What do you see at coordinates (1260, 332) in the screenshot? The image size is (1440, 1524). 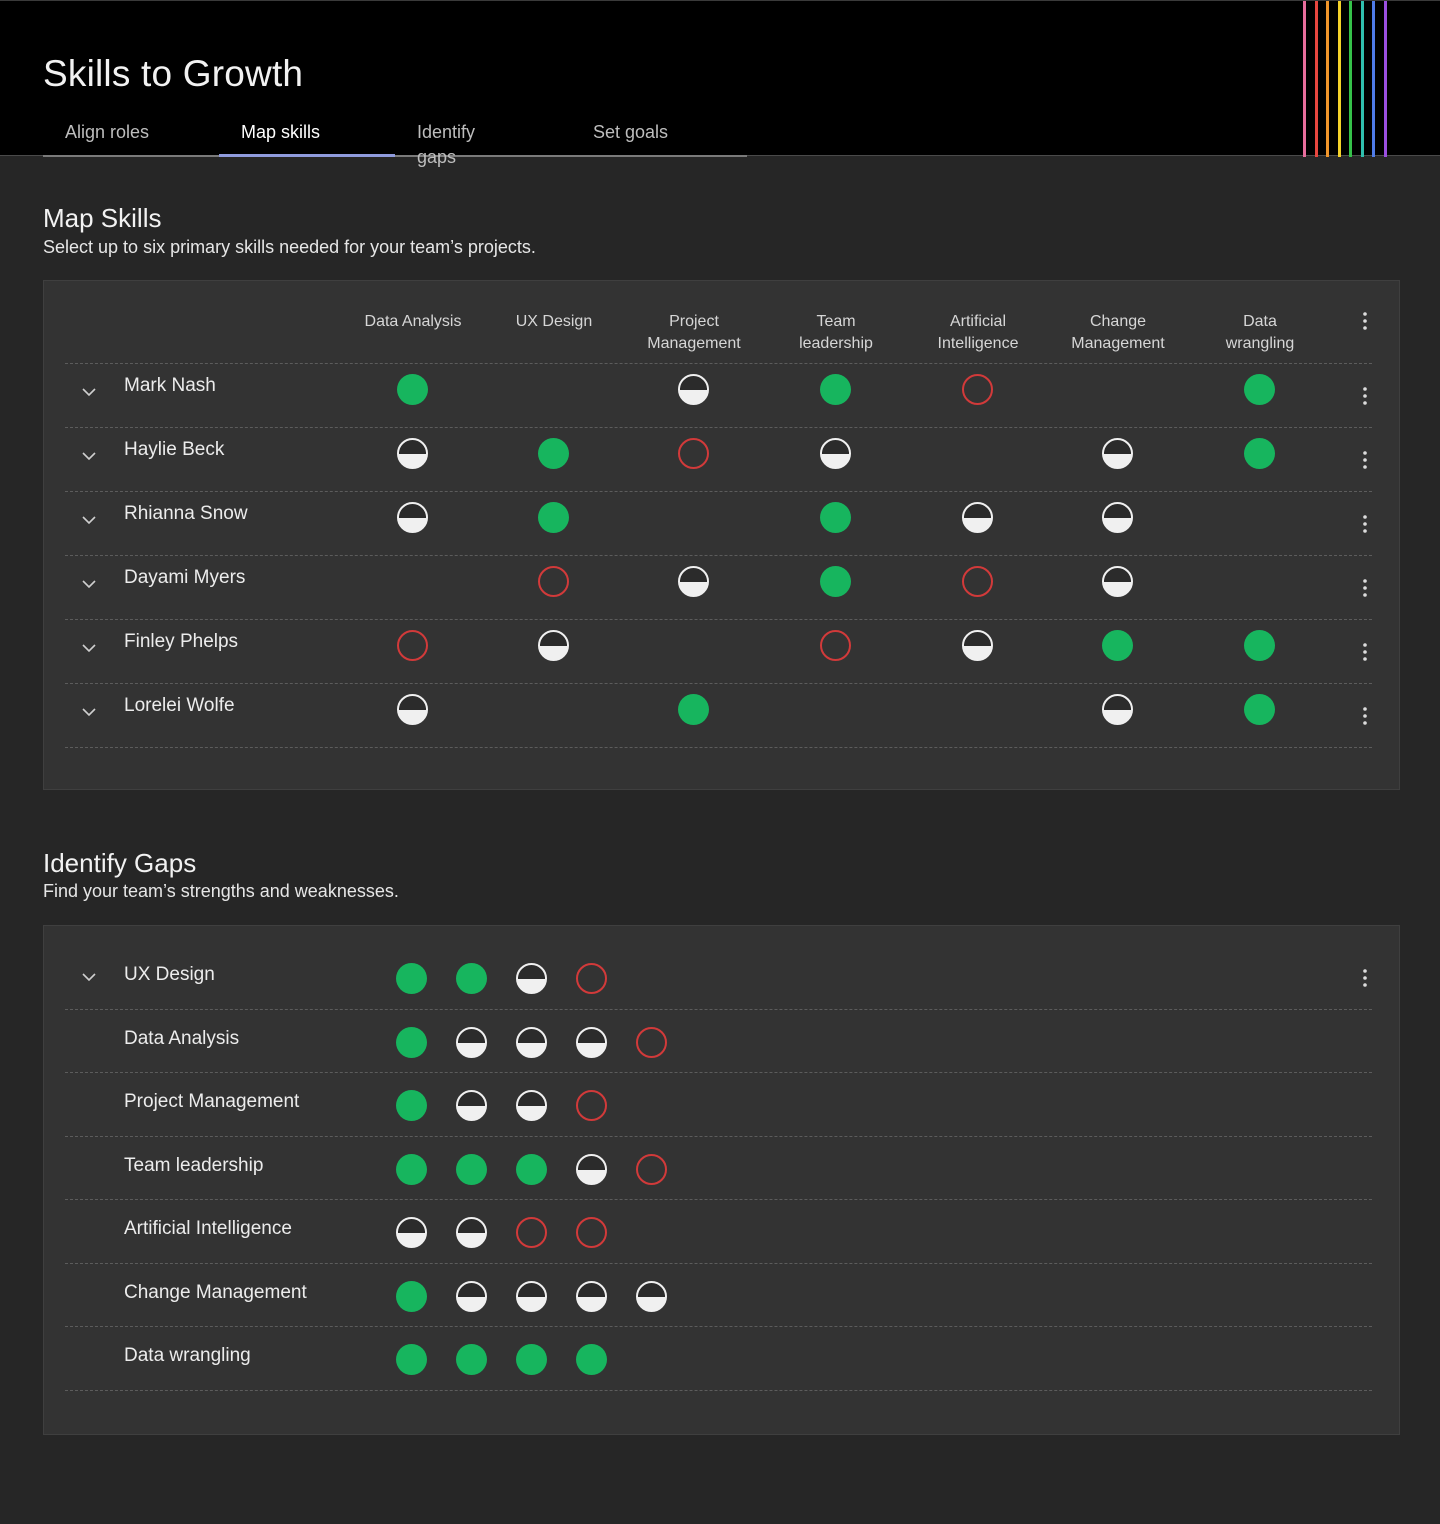 I see `column-header-label: Data wrangling` at bounding box center [1260, 332].